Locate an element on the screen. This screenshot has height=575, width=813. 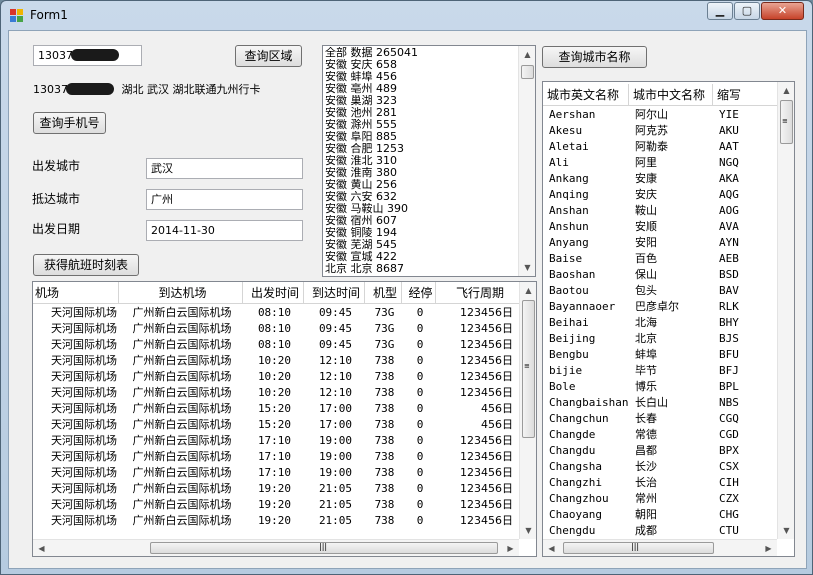
city-column-header: 缩写 is located at coordinates (746, 95).